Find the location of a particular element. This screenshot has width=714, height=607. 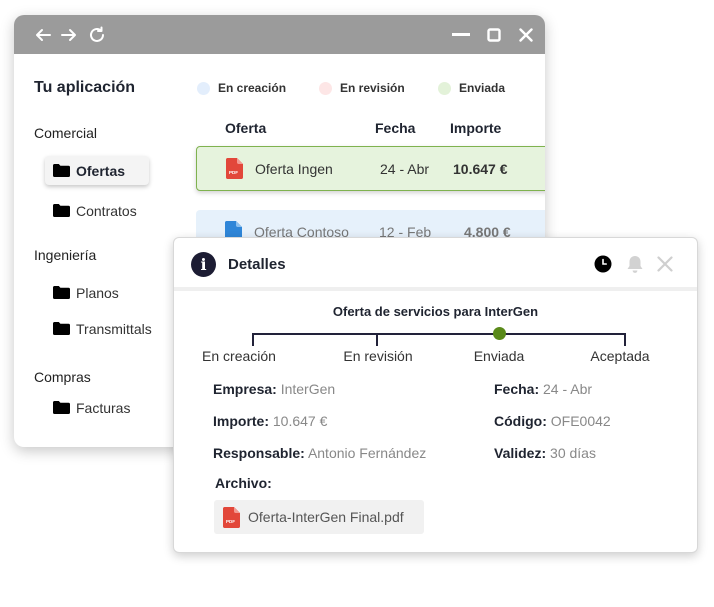

timeline-step-en-revision: En revisión is located at coordinates (378, 356).